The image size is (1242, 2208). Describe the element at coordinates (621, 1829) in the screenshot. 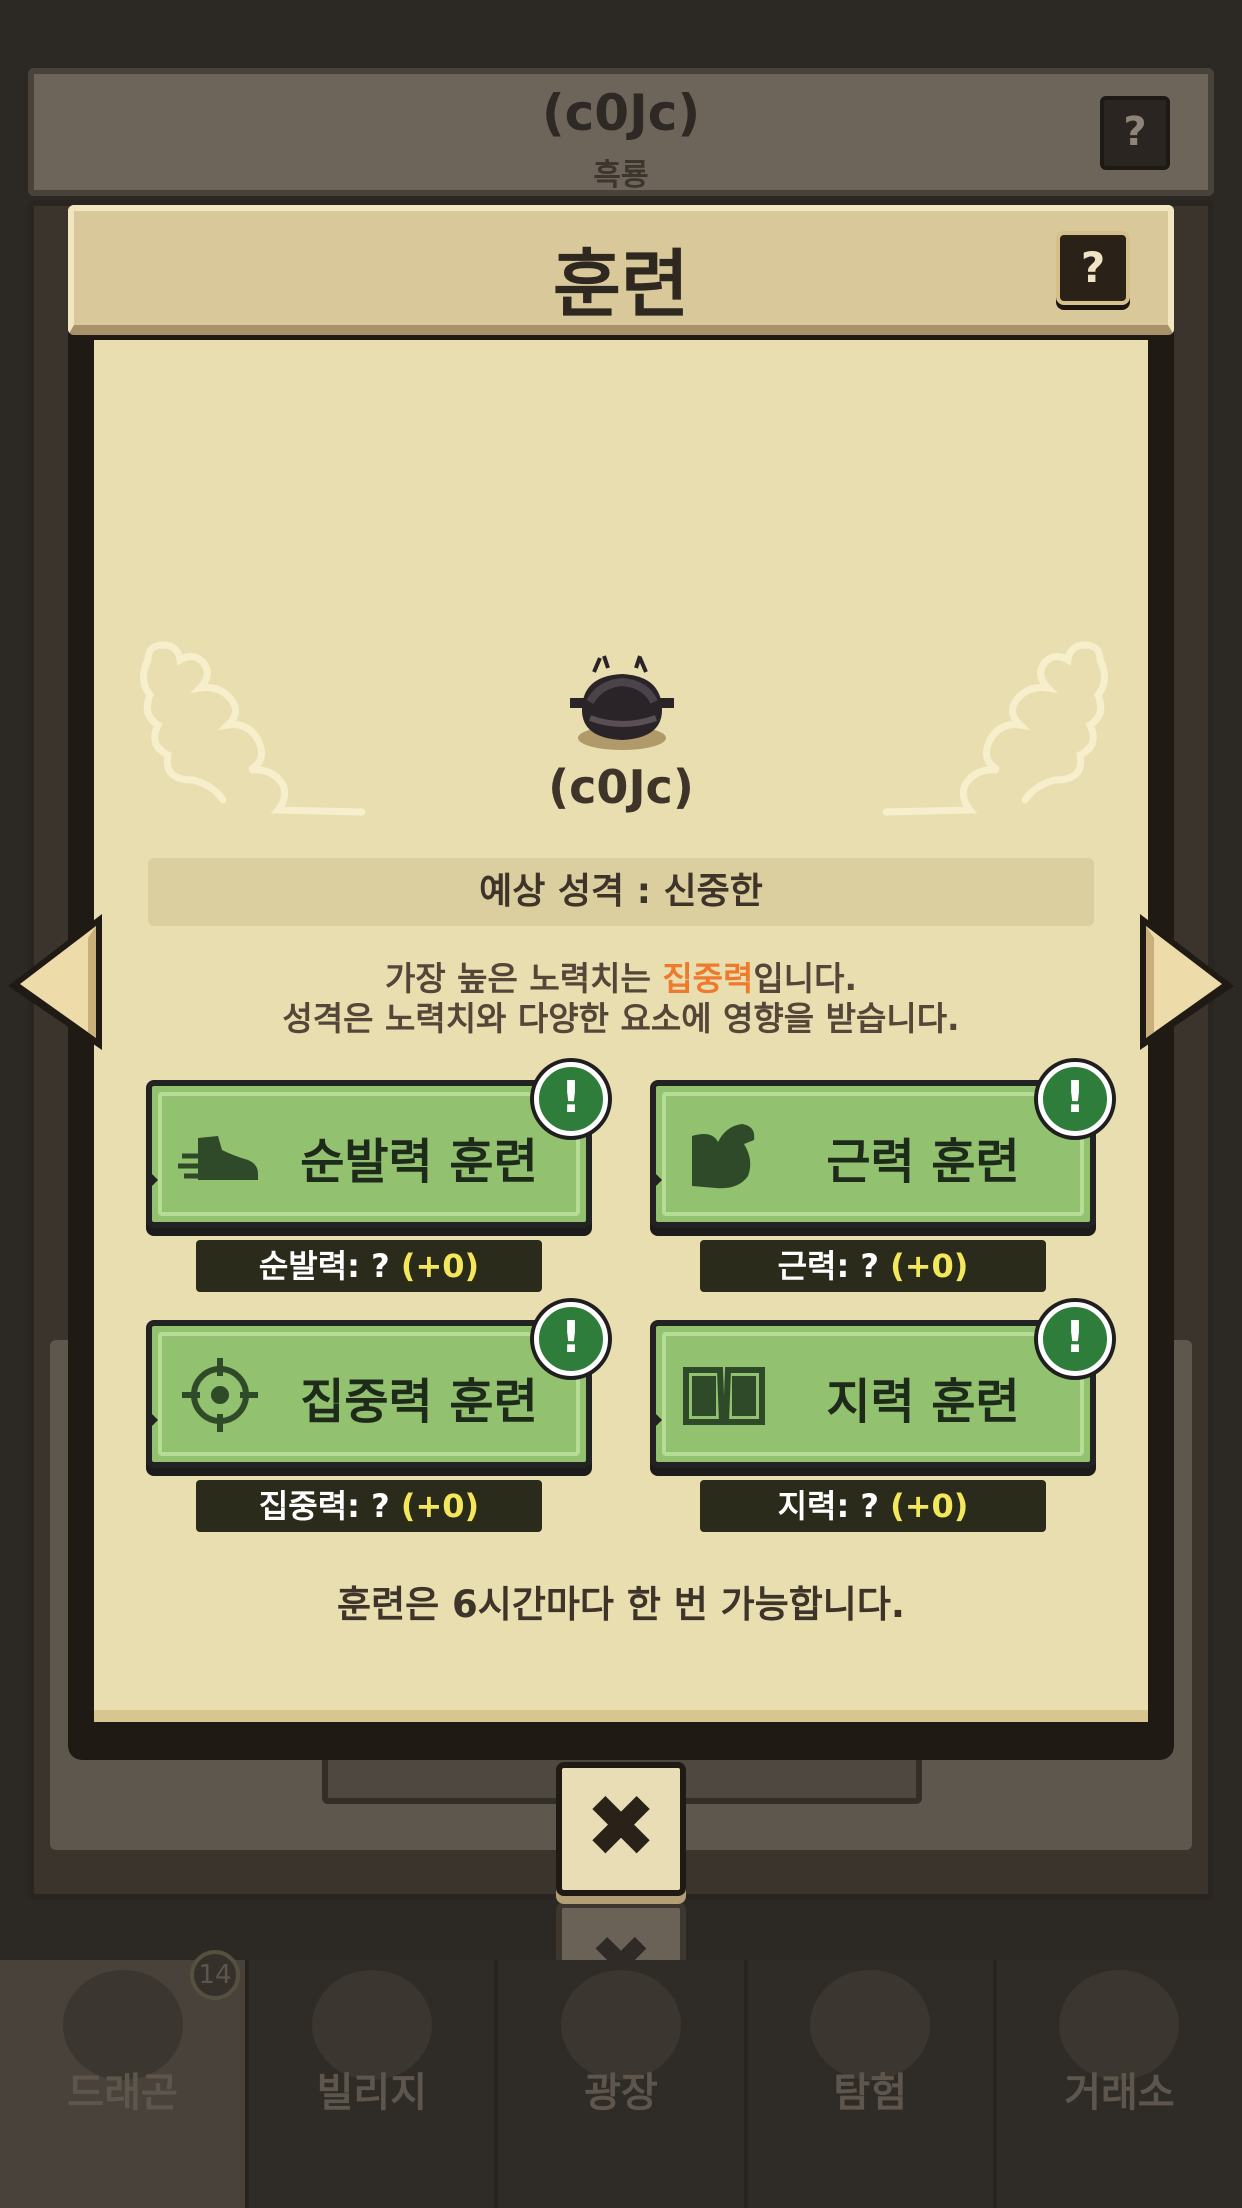

I see `close-button: ✖` at that location.